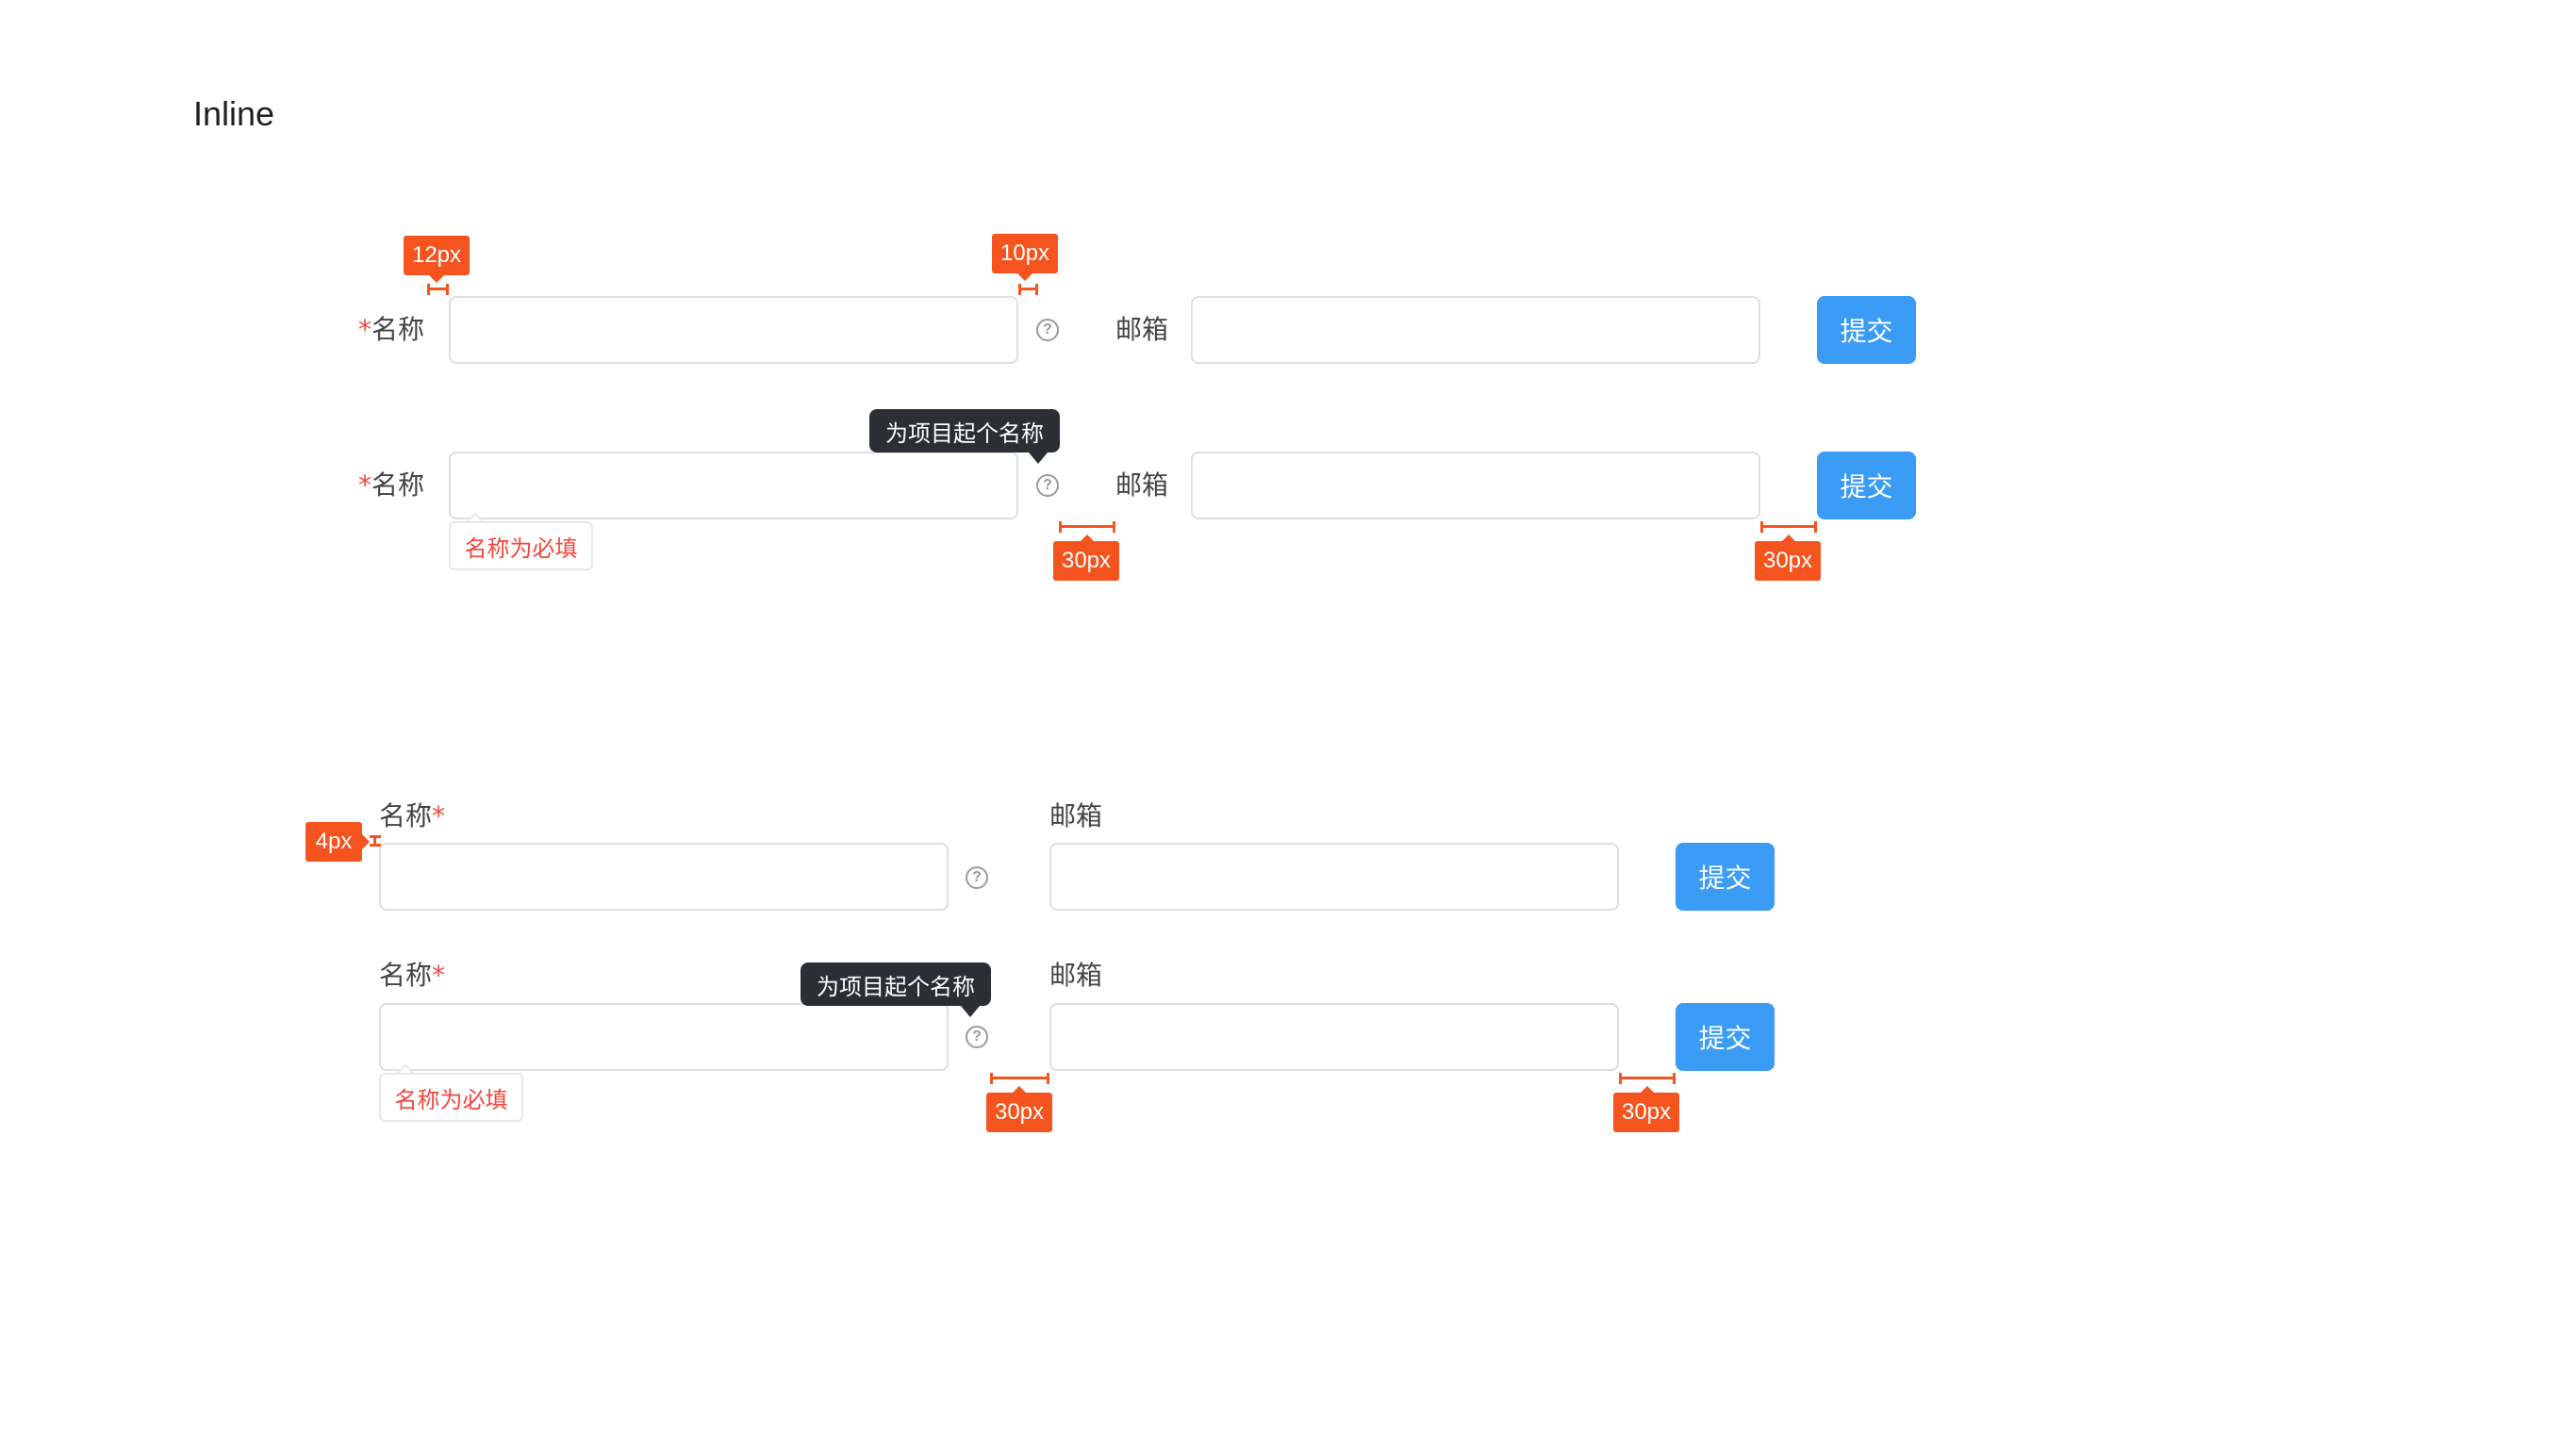  Describe the element at coordinates (234, 113) in the screenshot. I see `page-title: Inline` at that location.